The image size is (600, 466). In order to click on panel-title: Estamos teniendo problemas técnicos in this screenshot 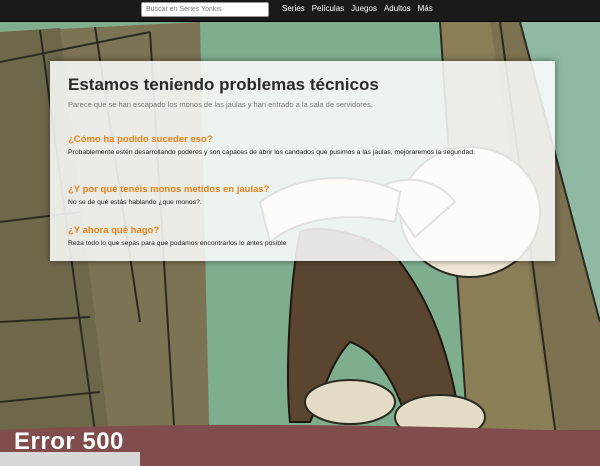, I will do `click(223, 84)`.